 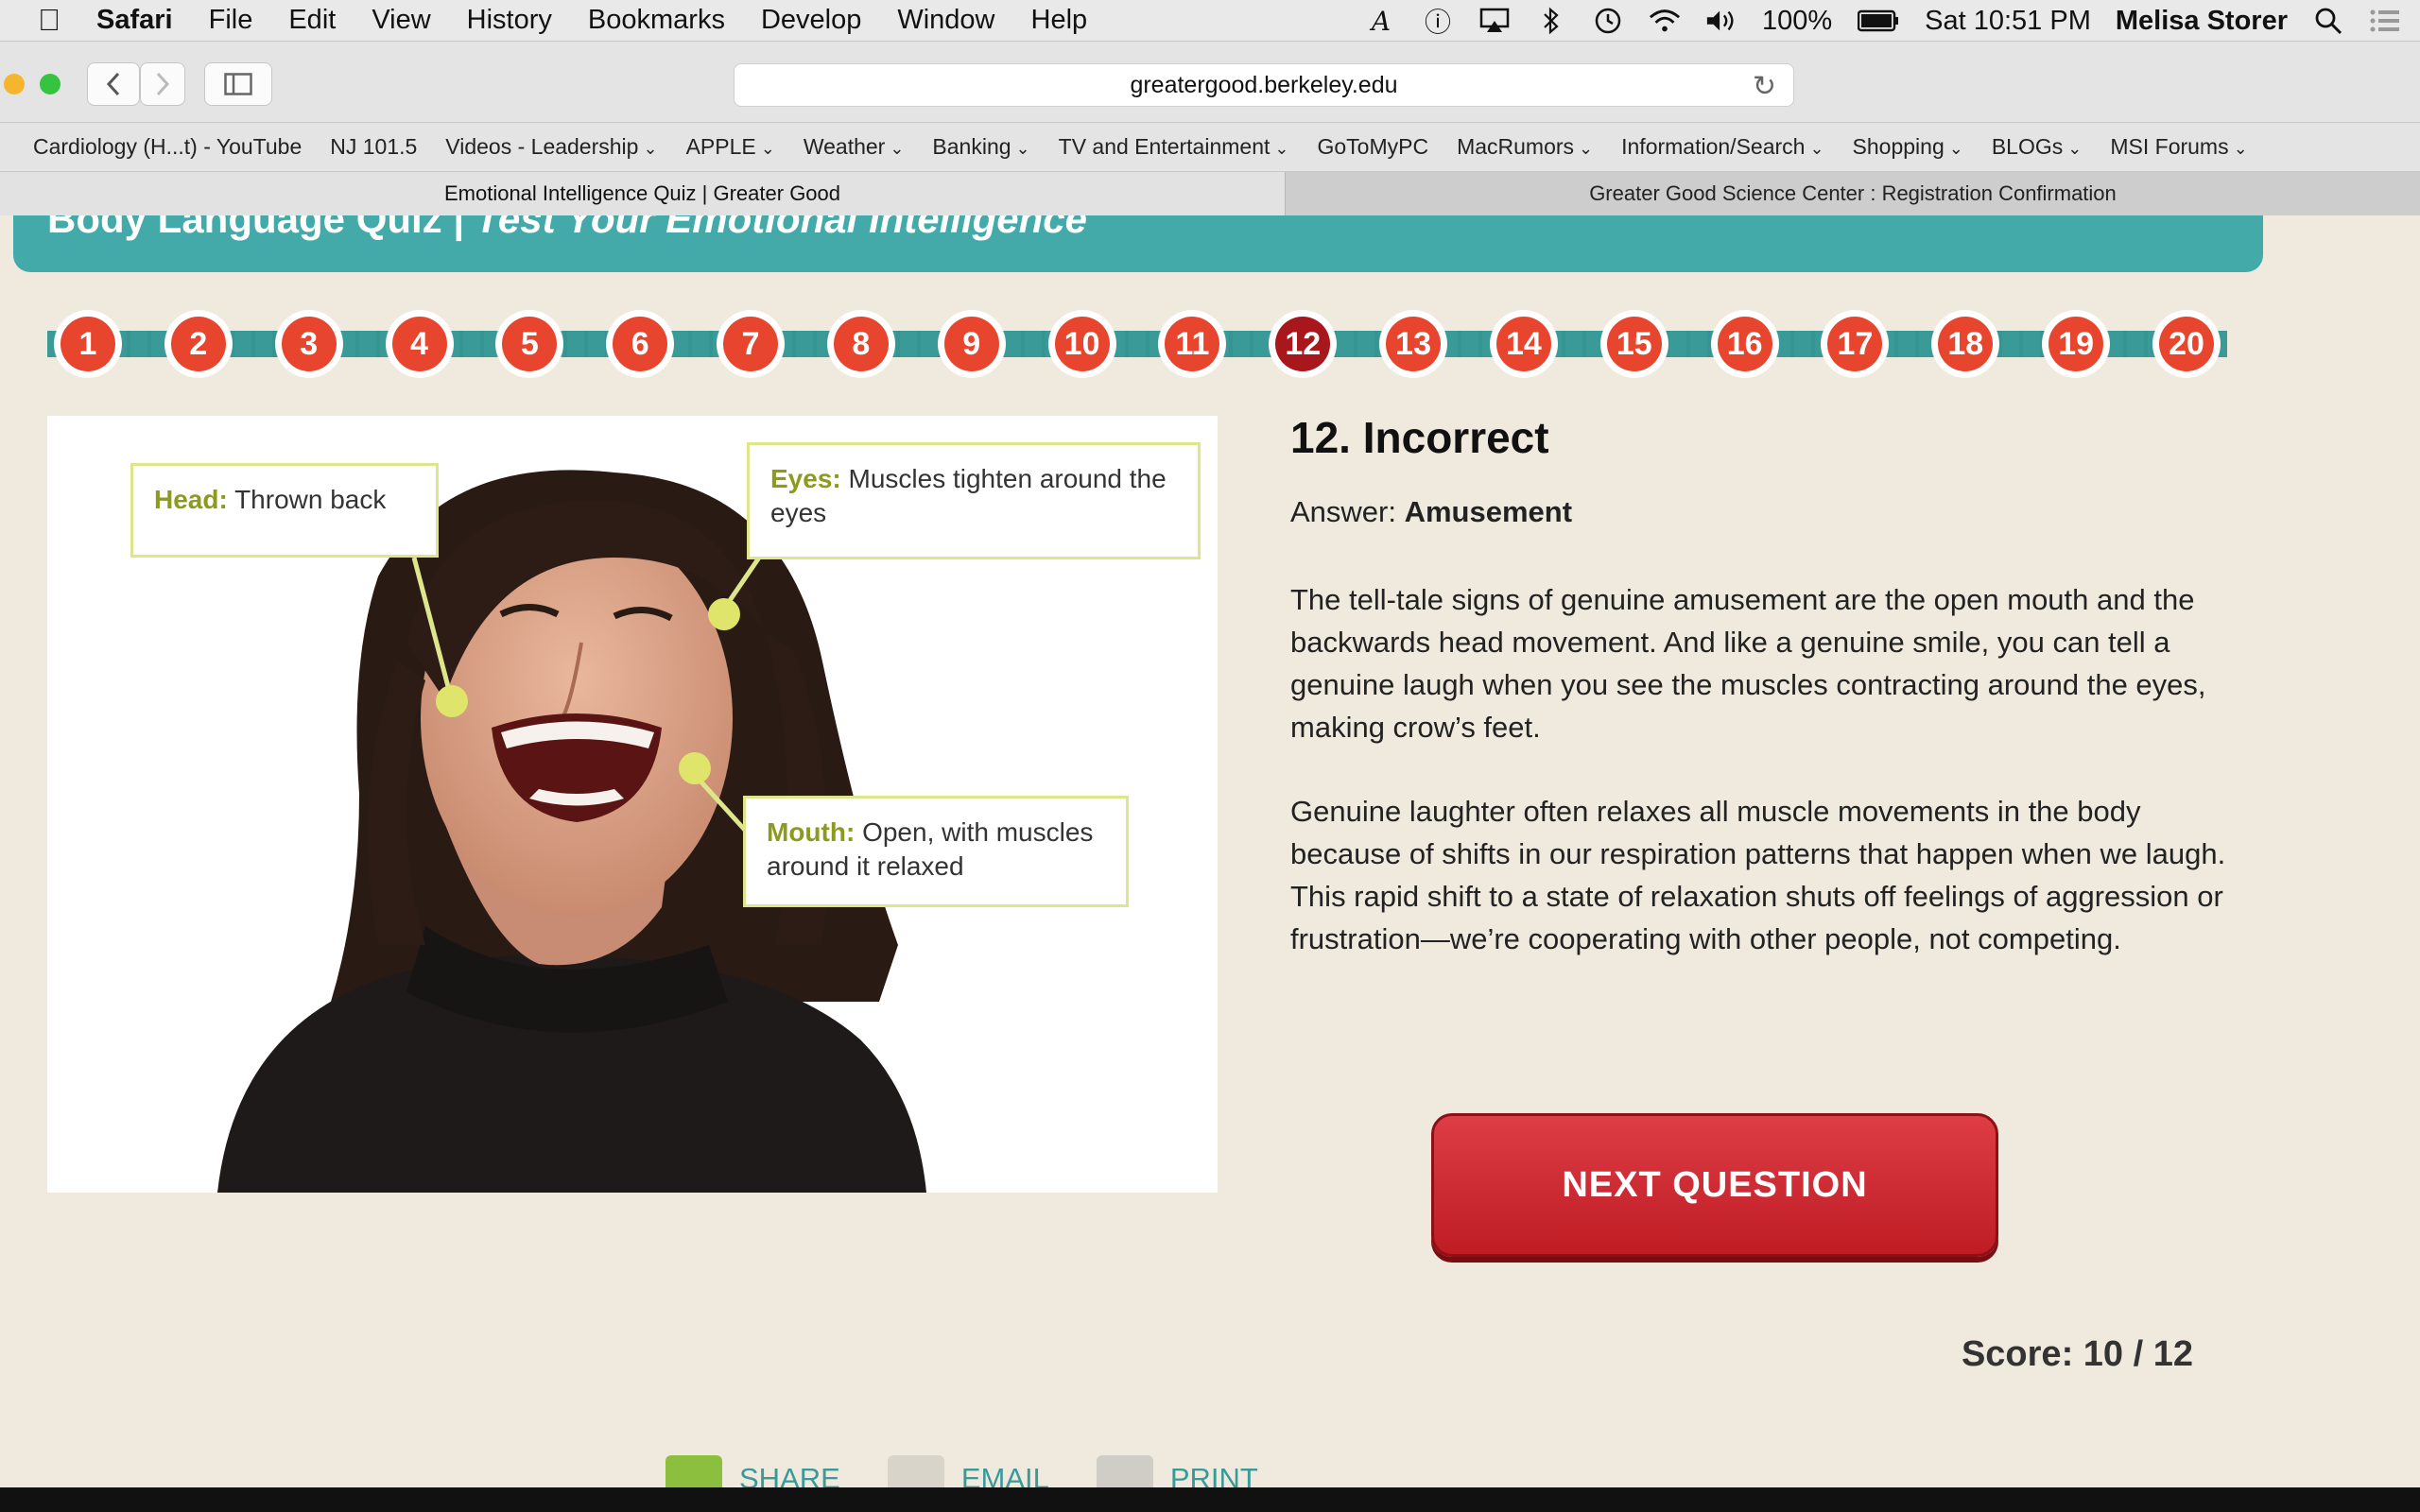 I want to click on question-bubble: 12, so click(x=1303, y=344).